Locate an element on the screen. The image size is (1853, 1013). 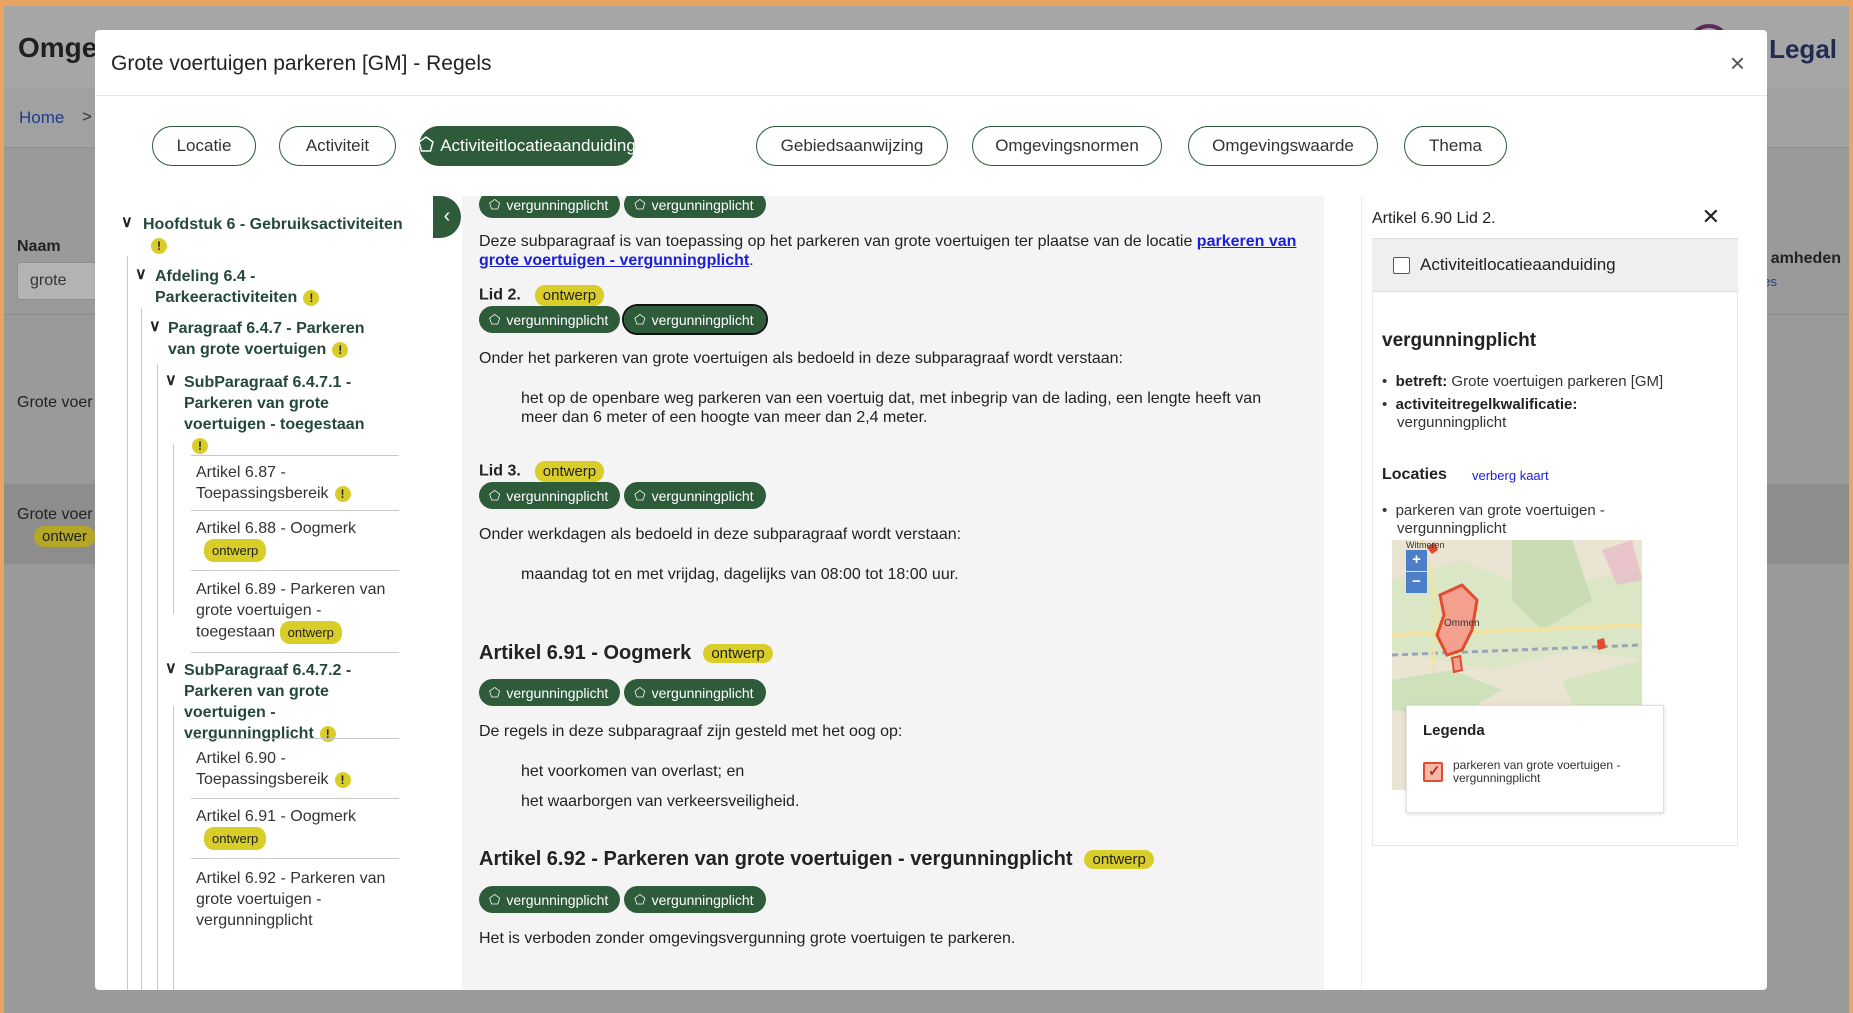
tree-afdeling-6-4: Afdeling 6.4 - Parkeeractiviteiten! is located at coordinates (290, 287).